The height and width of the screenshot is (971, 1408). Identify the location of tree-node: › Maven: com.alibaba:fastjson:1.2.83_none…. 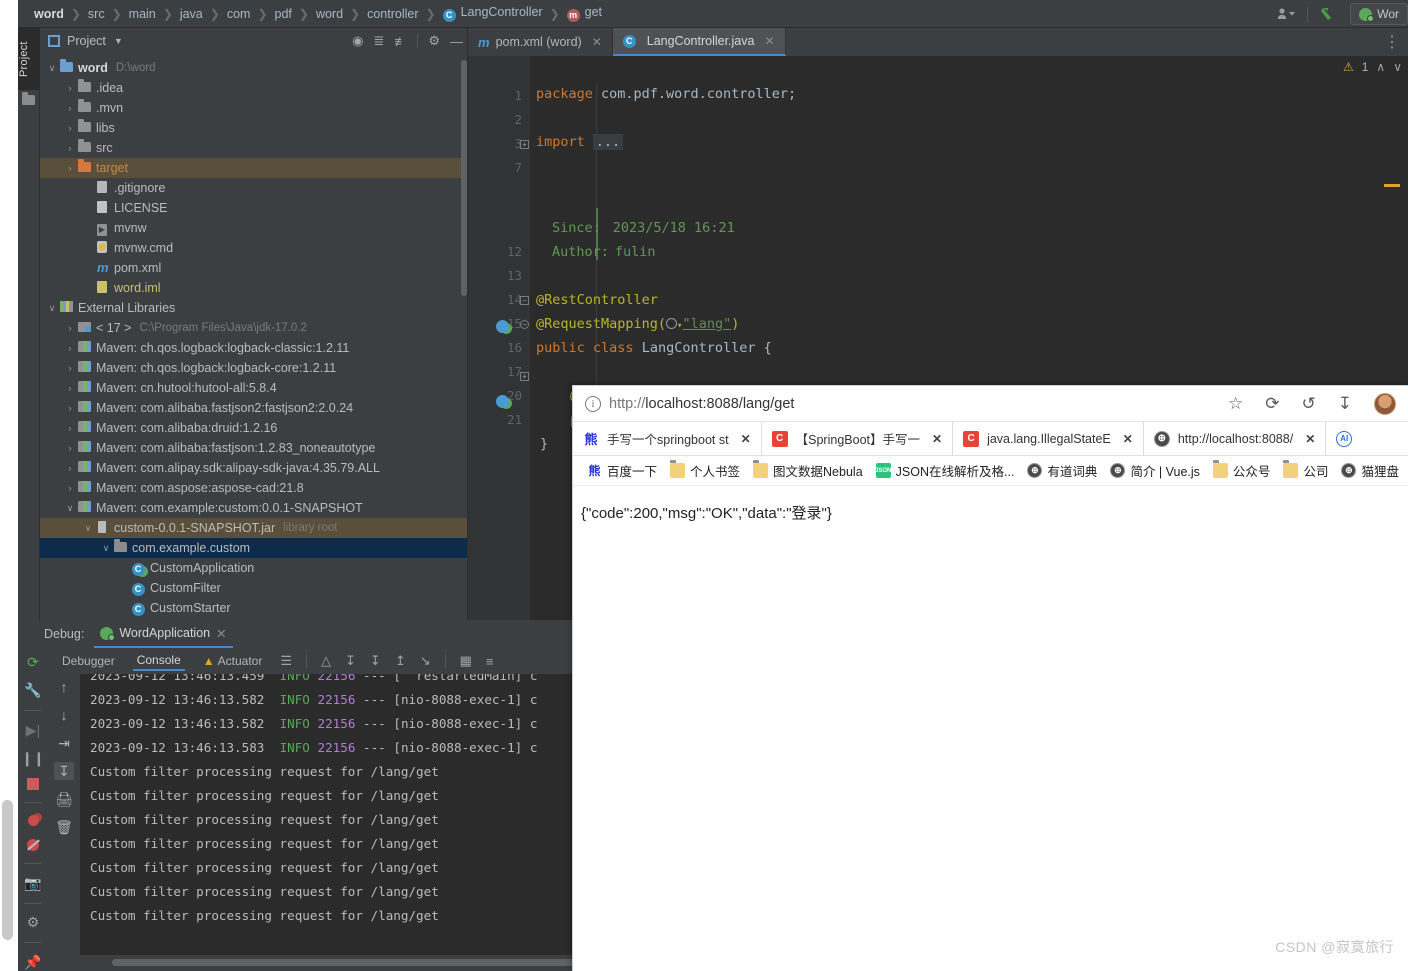
(253, 448).